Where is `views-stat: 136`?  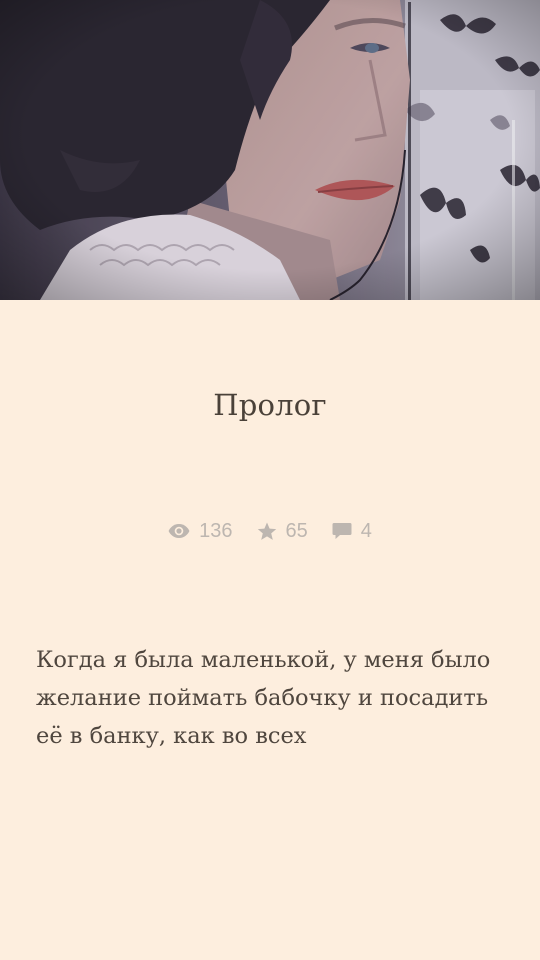
views-stat: 136 is located at coordinates (200, 531).